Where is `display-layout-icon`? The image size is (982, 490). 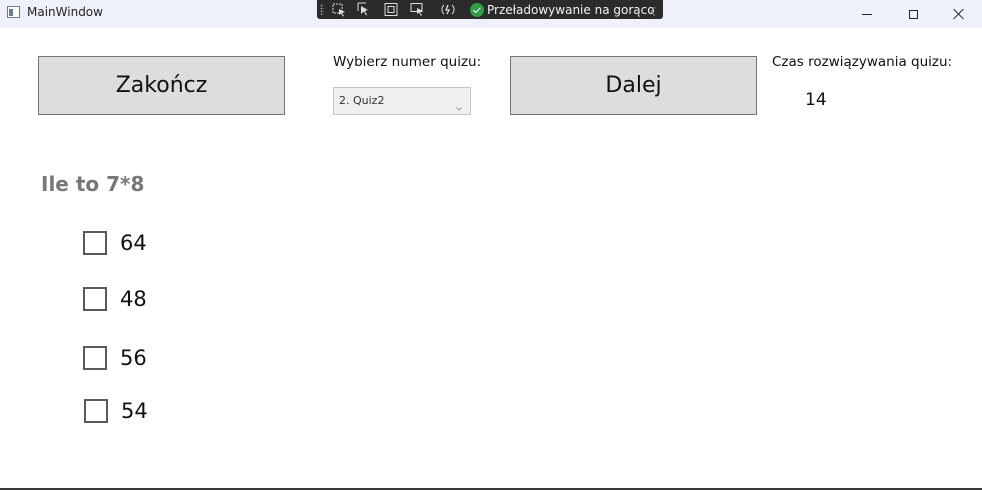
display-layout-icon is located at coordinates (391, 9).